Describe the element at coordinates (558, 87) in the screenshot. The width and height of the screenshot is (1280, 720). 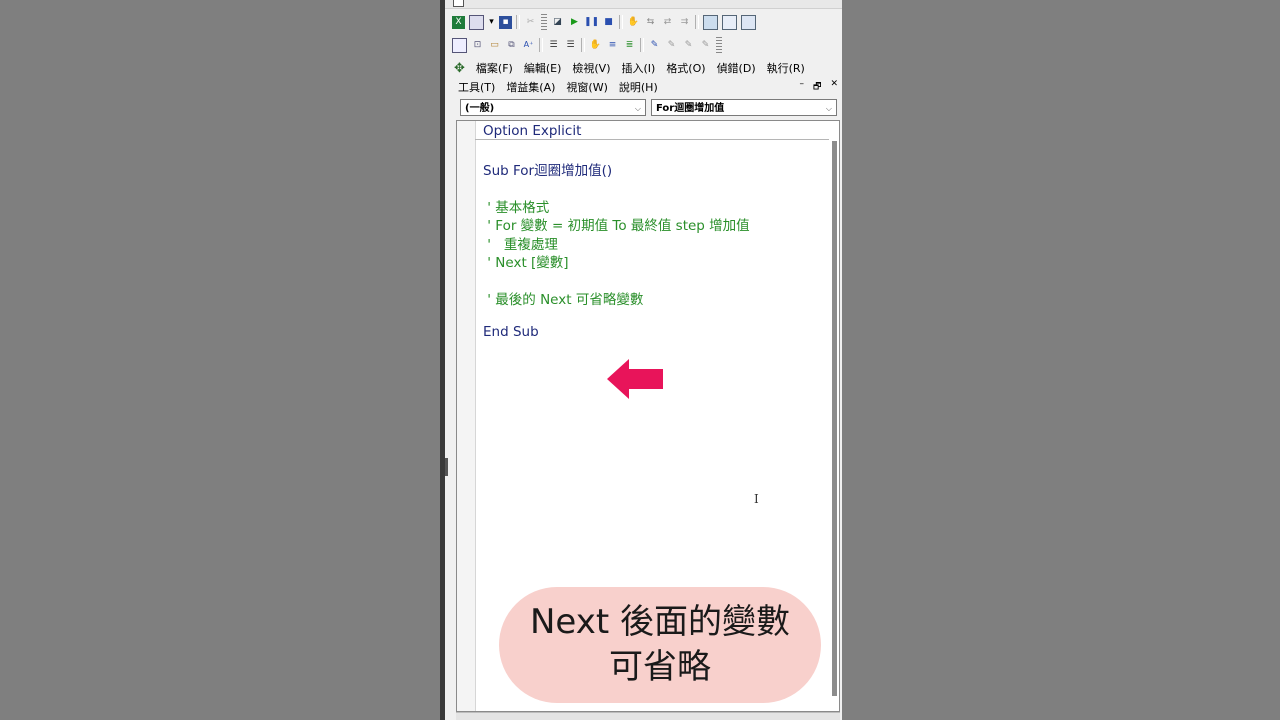
I see `menu-bar-row2: 工具(T) 增益集(A) 視窗(W) 說明(H)` at that location.